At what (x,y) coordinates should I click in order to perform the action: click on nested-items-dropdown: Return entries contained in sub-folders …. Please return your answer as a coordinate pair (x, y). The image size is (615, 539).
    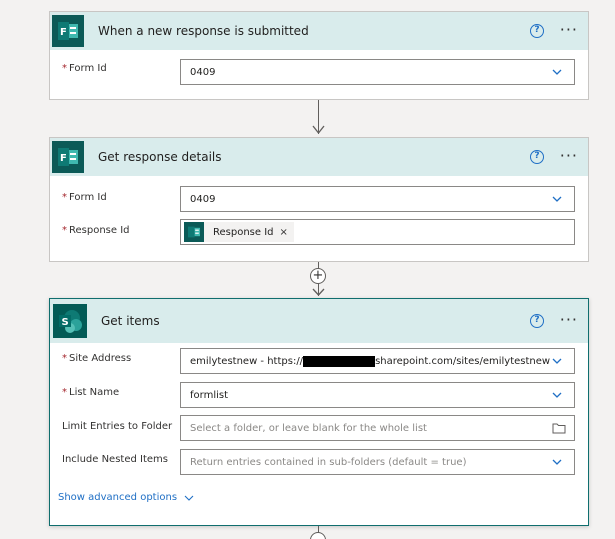
    Looking at the image, I should click on (377, 462).